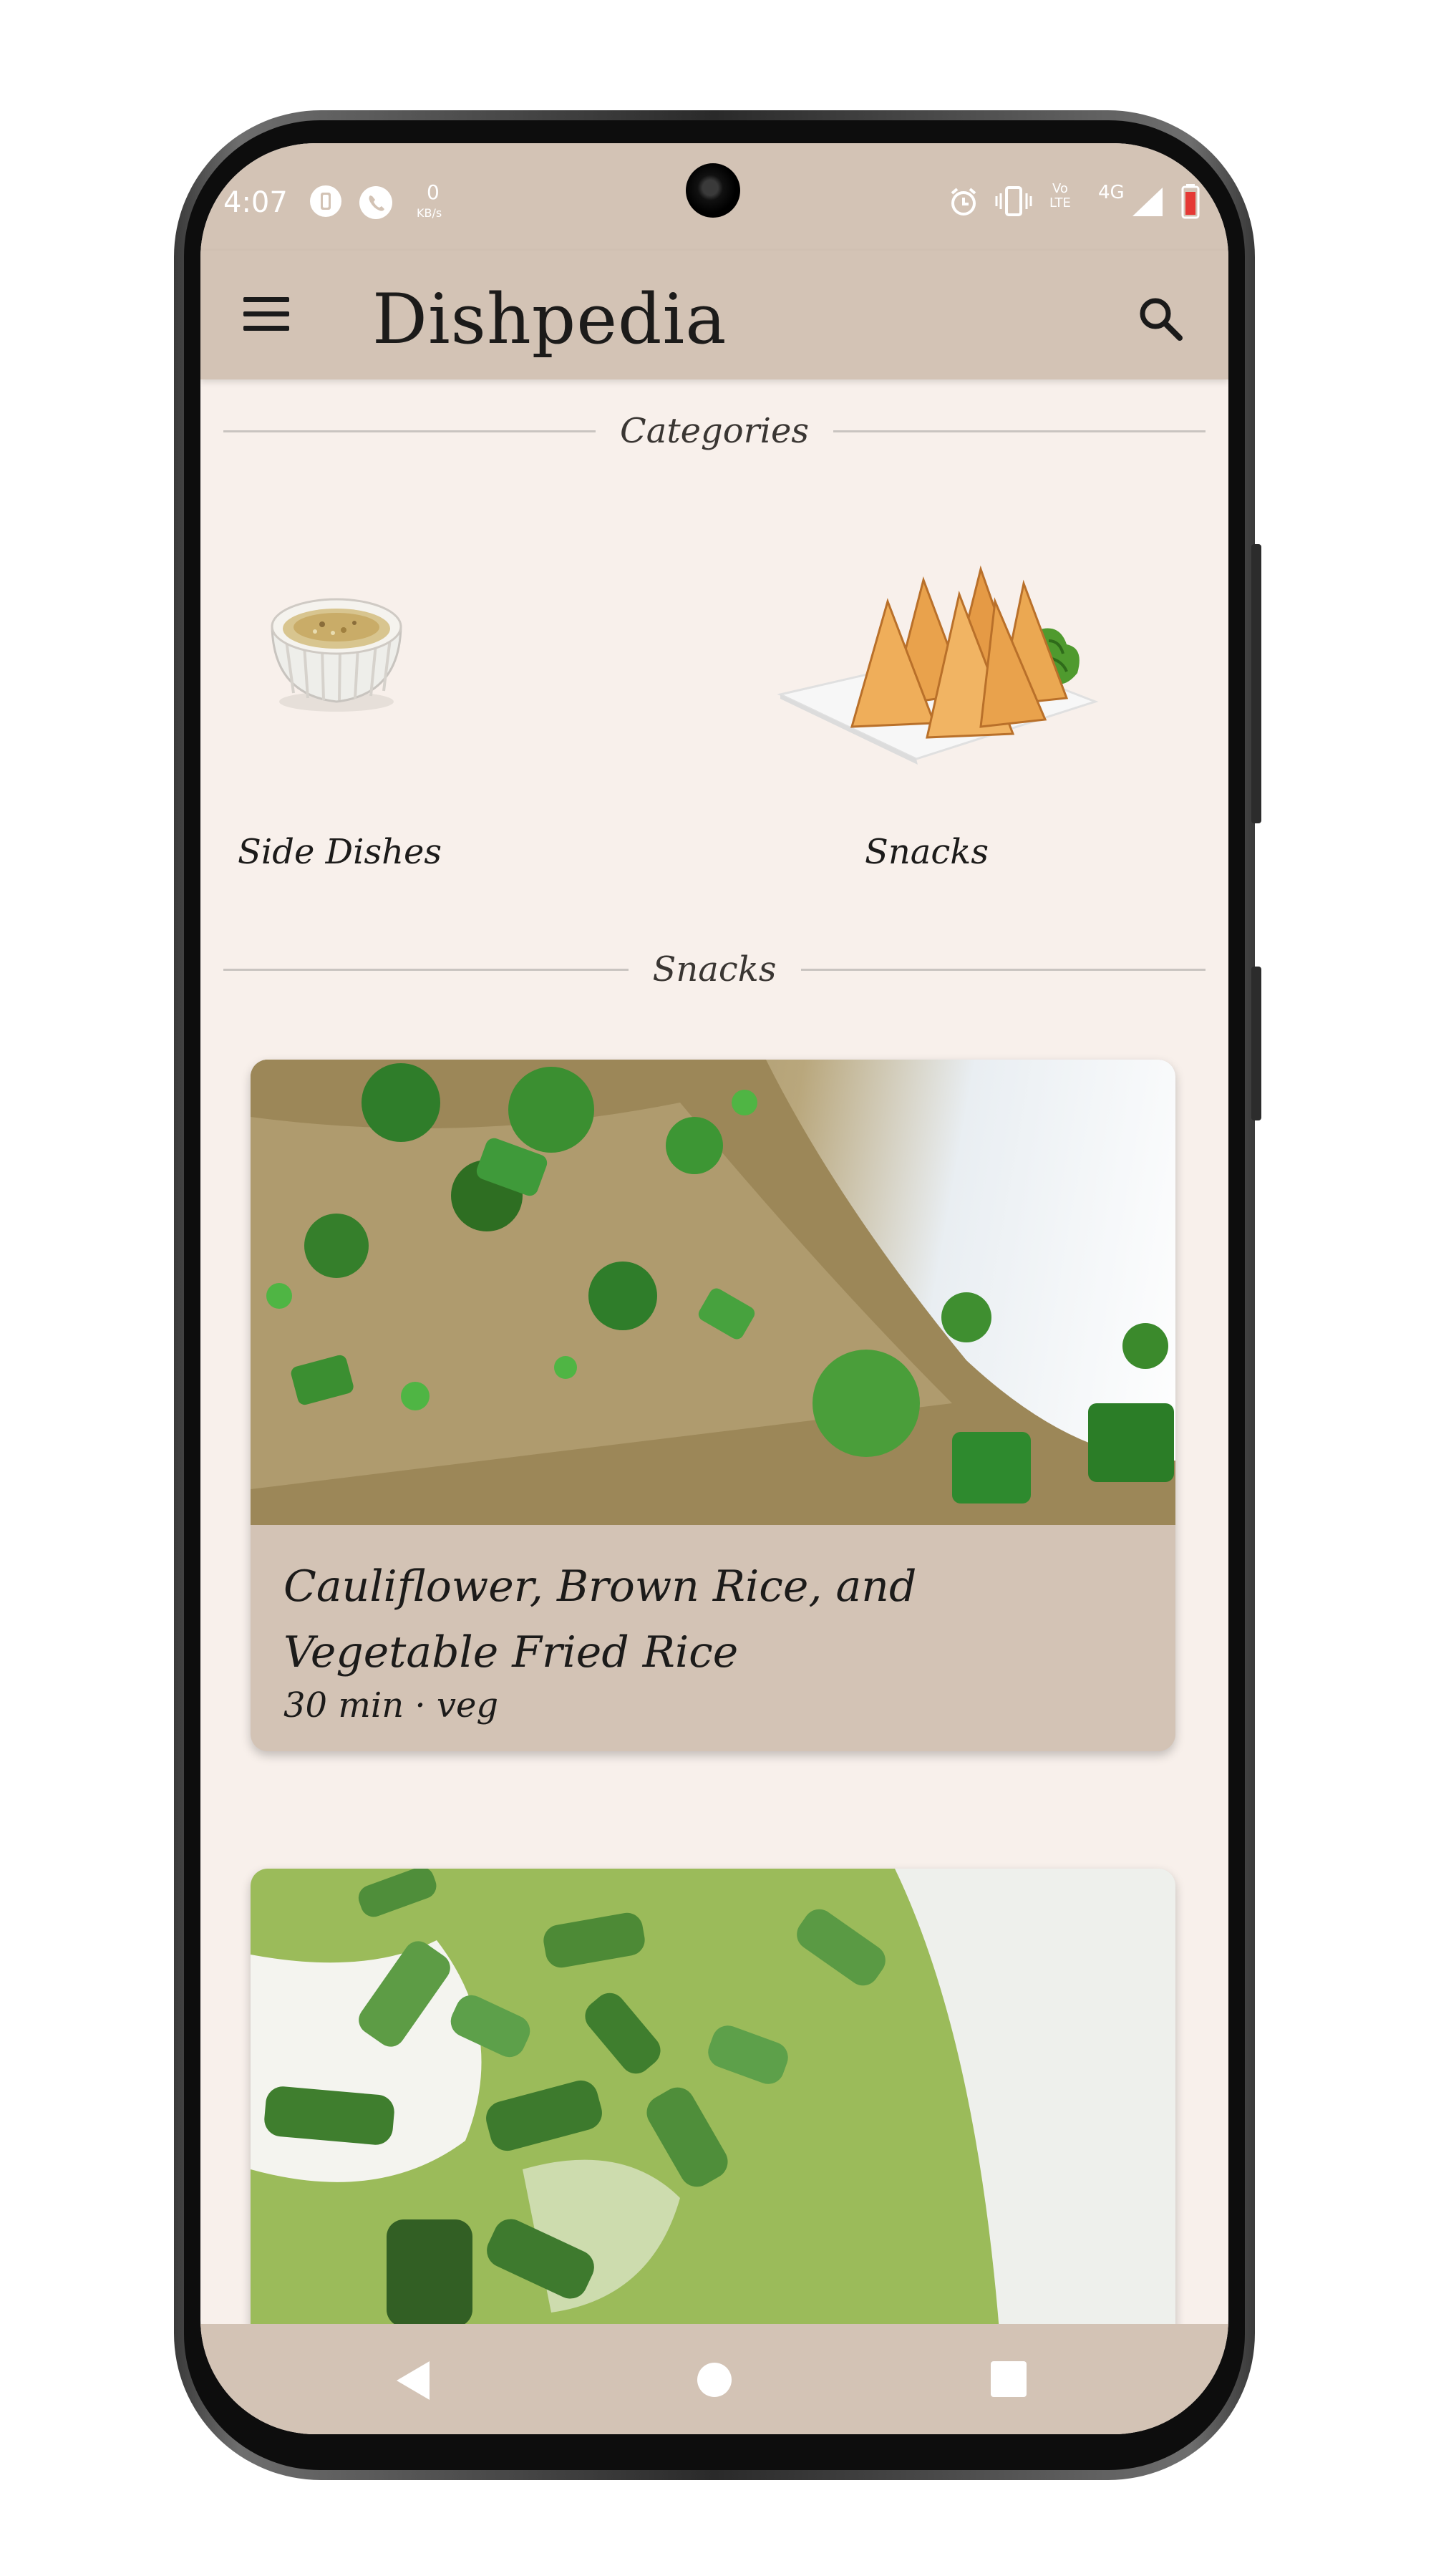 Image resolution: width=1431 pixels, height=2576 pixels. I want to click on recipe-card, so click(713, 2119).